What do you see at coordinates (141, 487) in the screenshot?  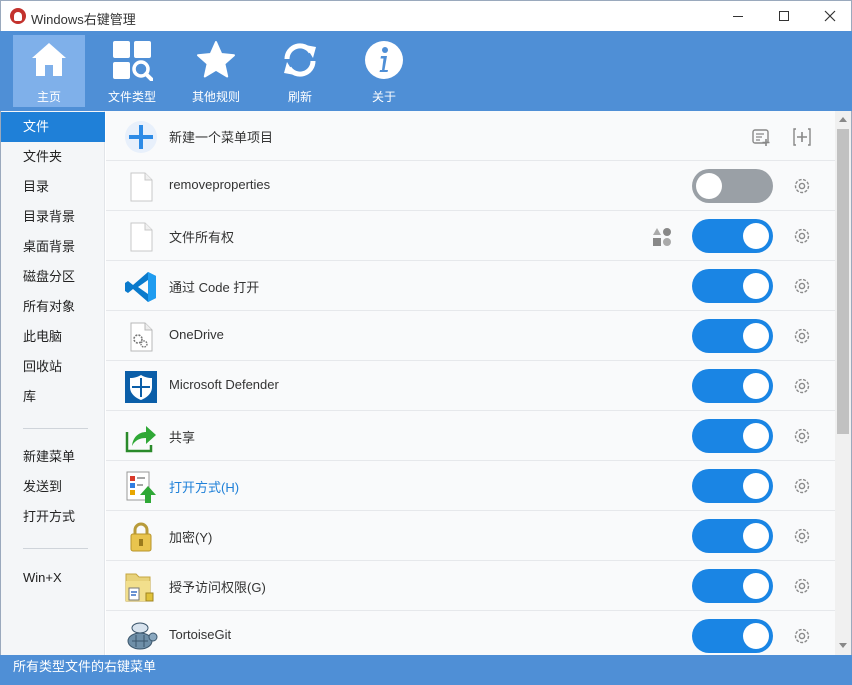 I see `open-with-icon` at bounding box center [141, 487].